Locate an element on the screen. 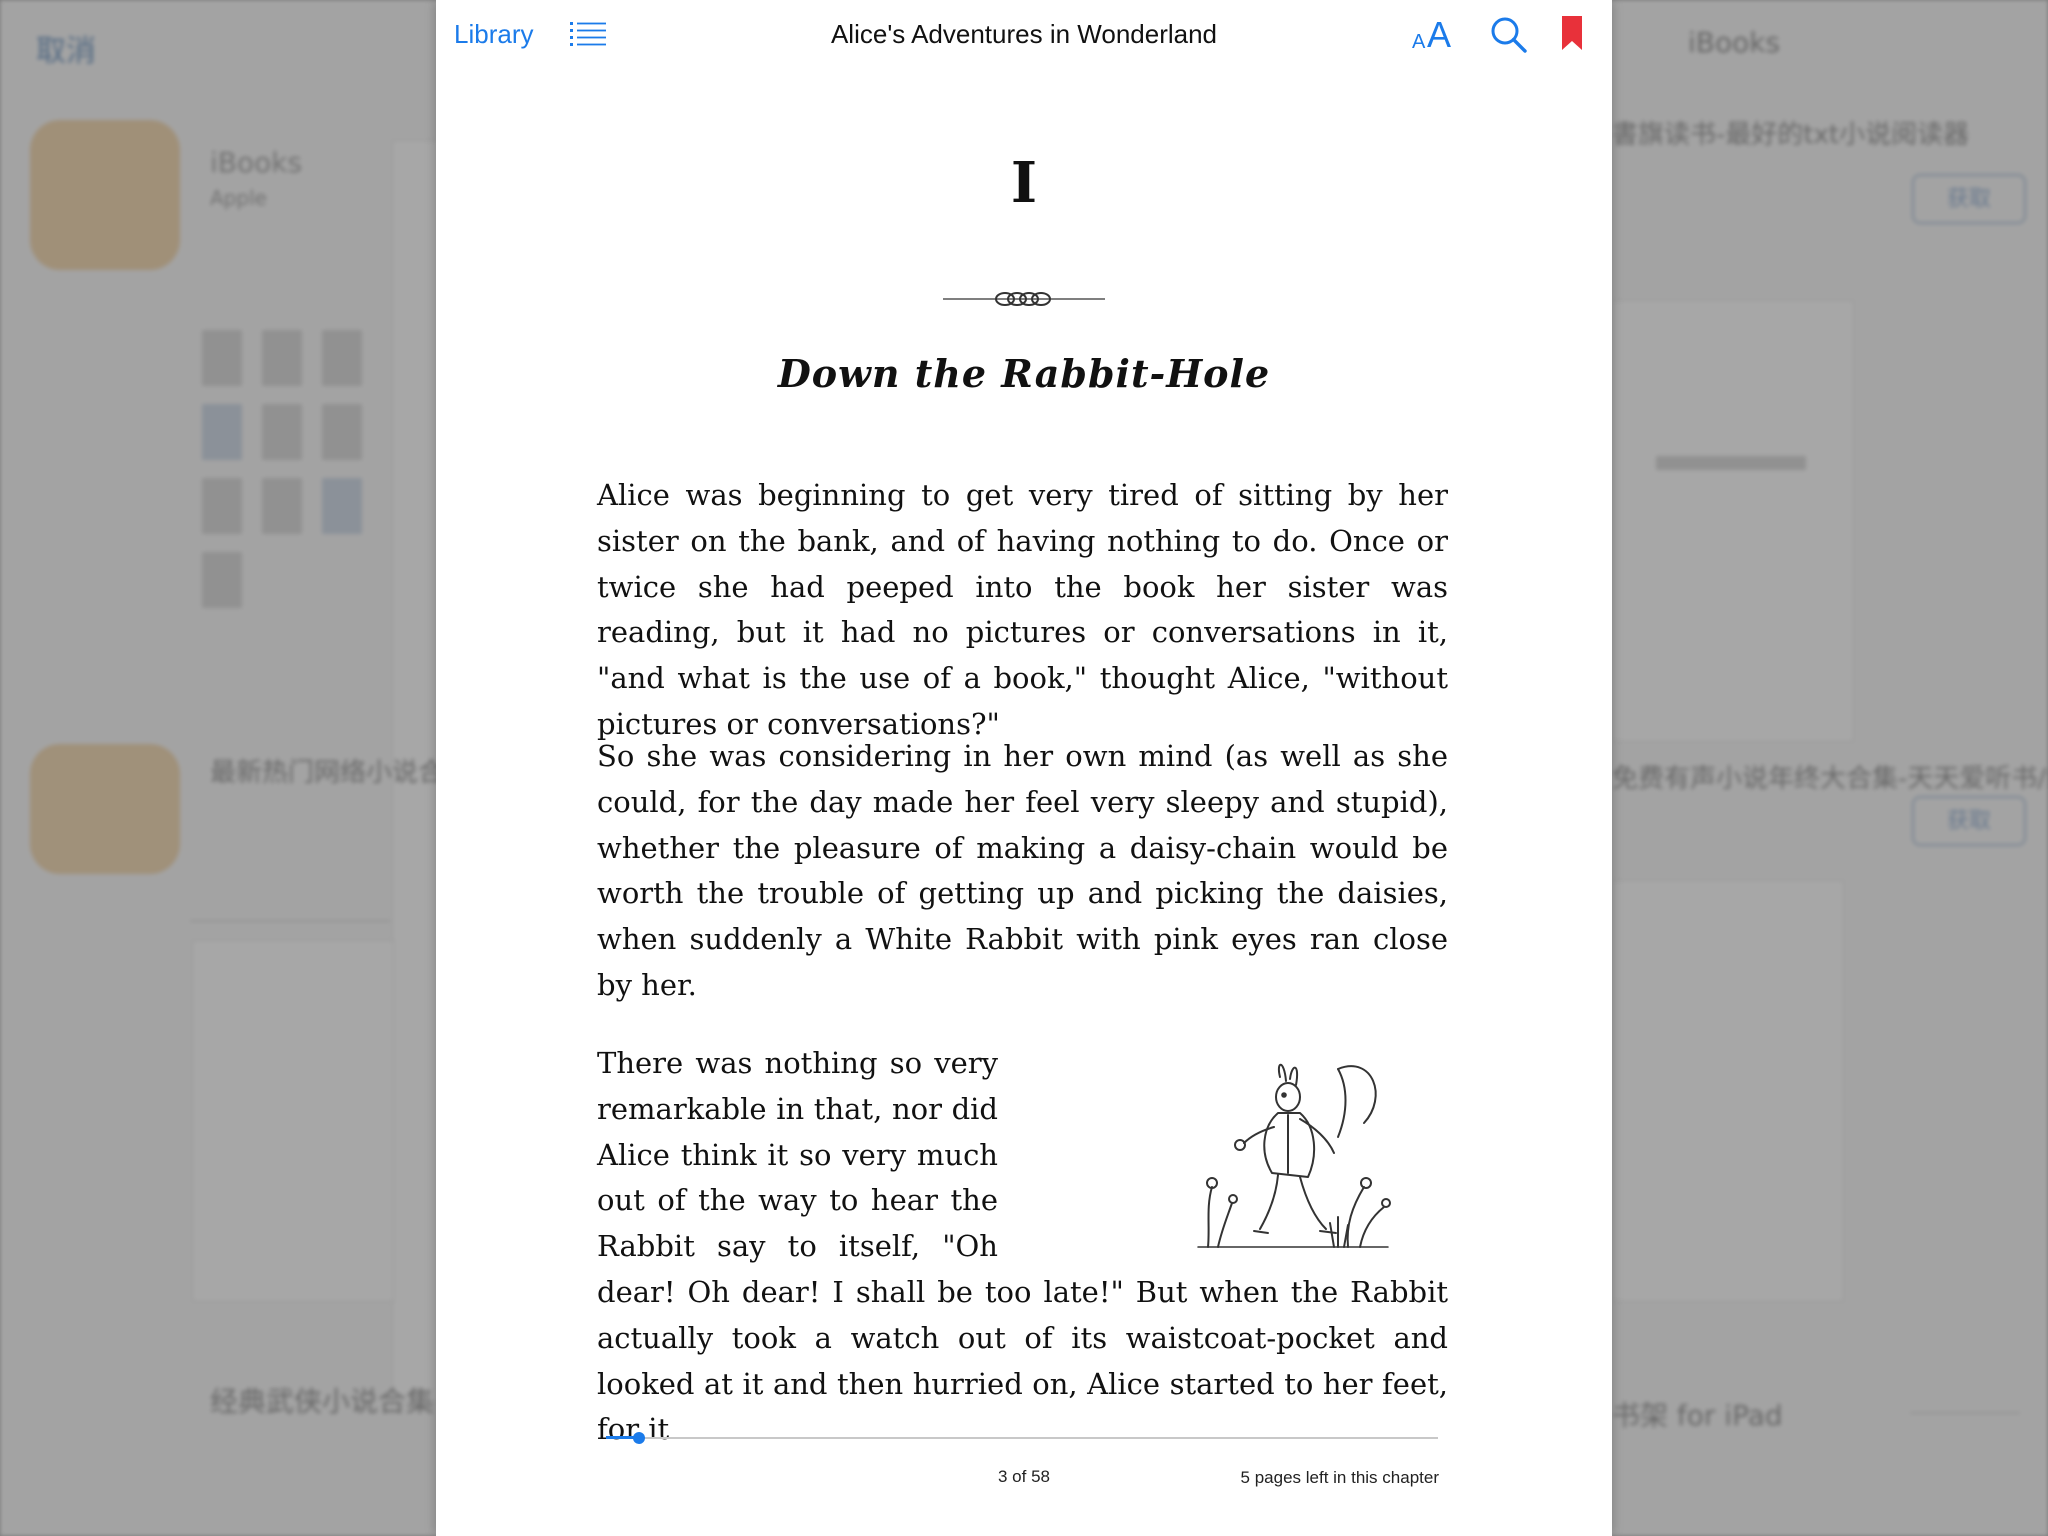 The height and width of the screenshot is (1536, 2048). progress-track is located at coordinates (1022, 1438).